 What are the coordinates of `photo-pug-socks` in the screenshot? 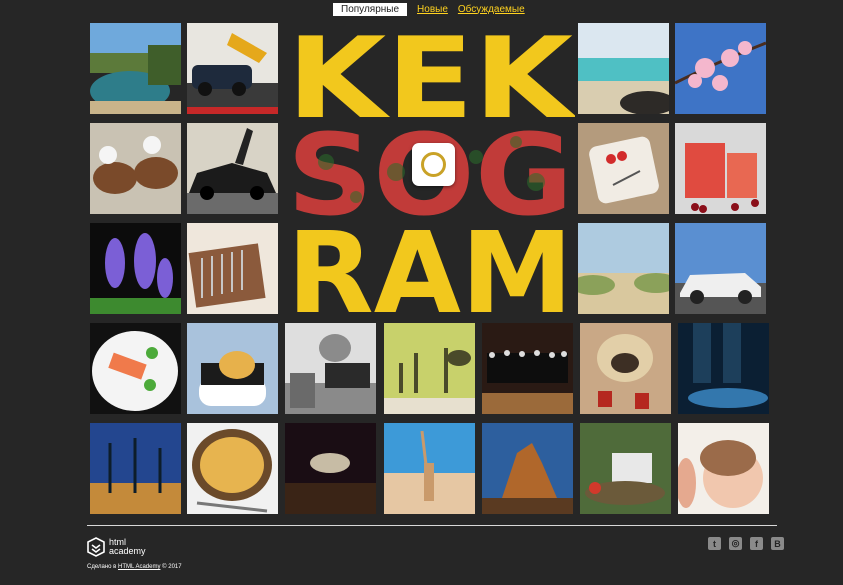 It's located at (625, 368).